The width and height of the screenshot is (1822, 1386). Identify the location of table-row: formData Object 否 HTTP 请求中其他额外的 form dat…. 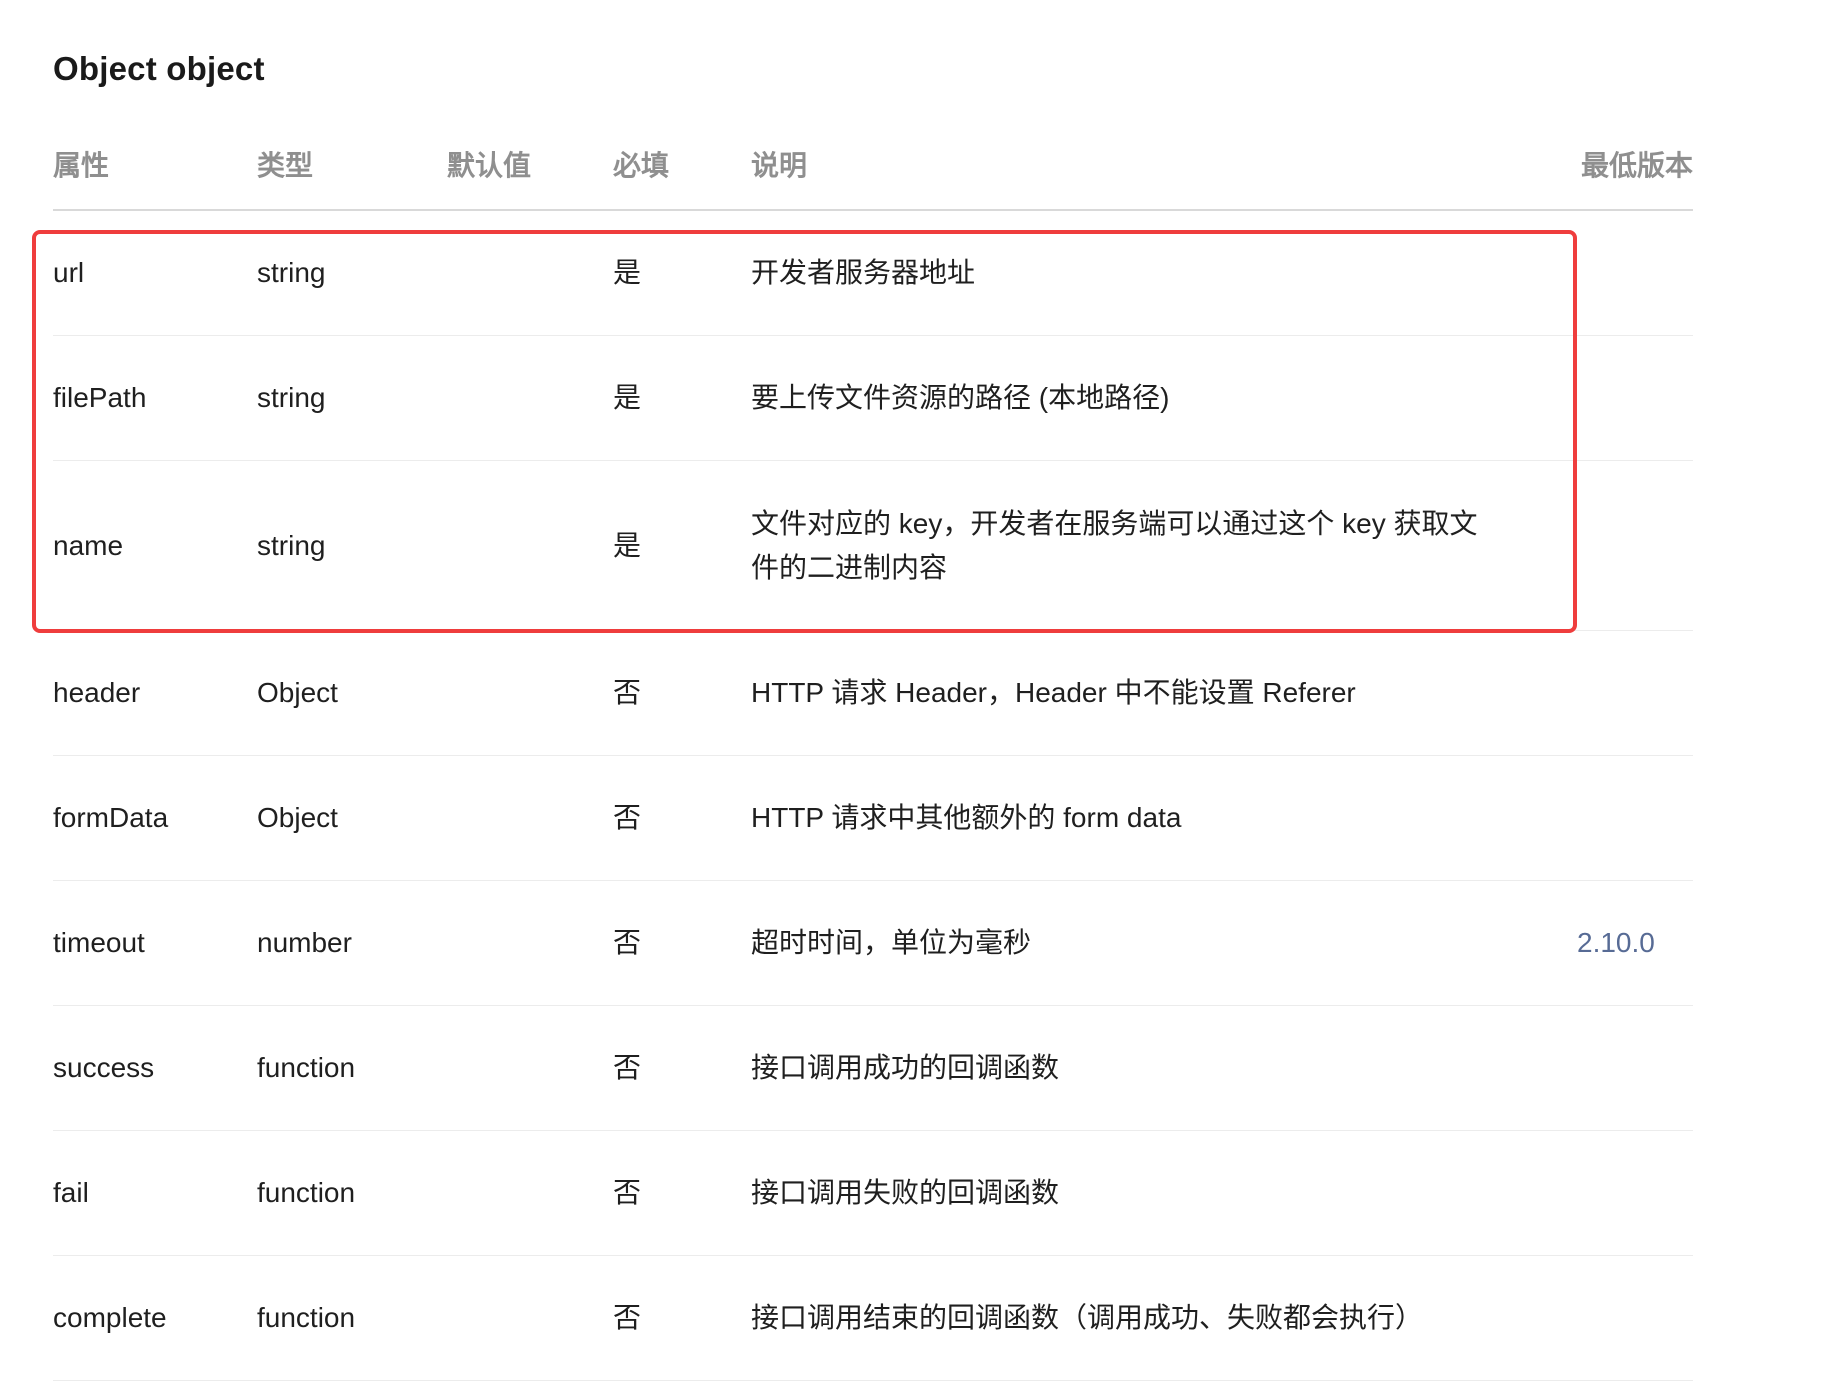
(873, 818).